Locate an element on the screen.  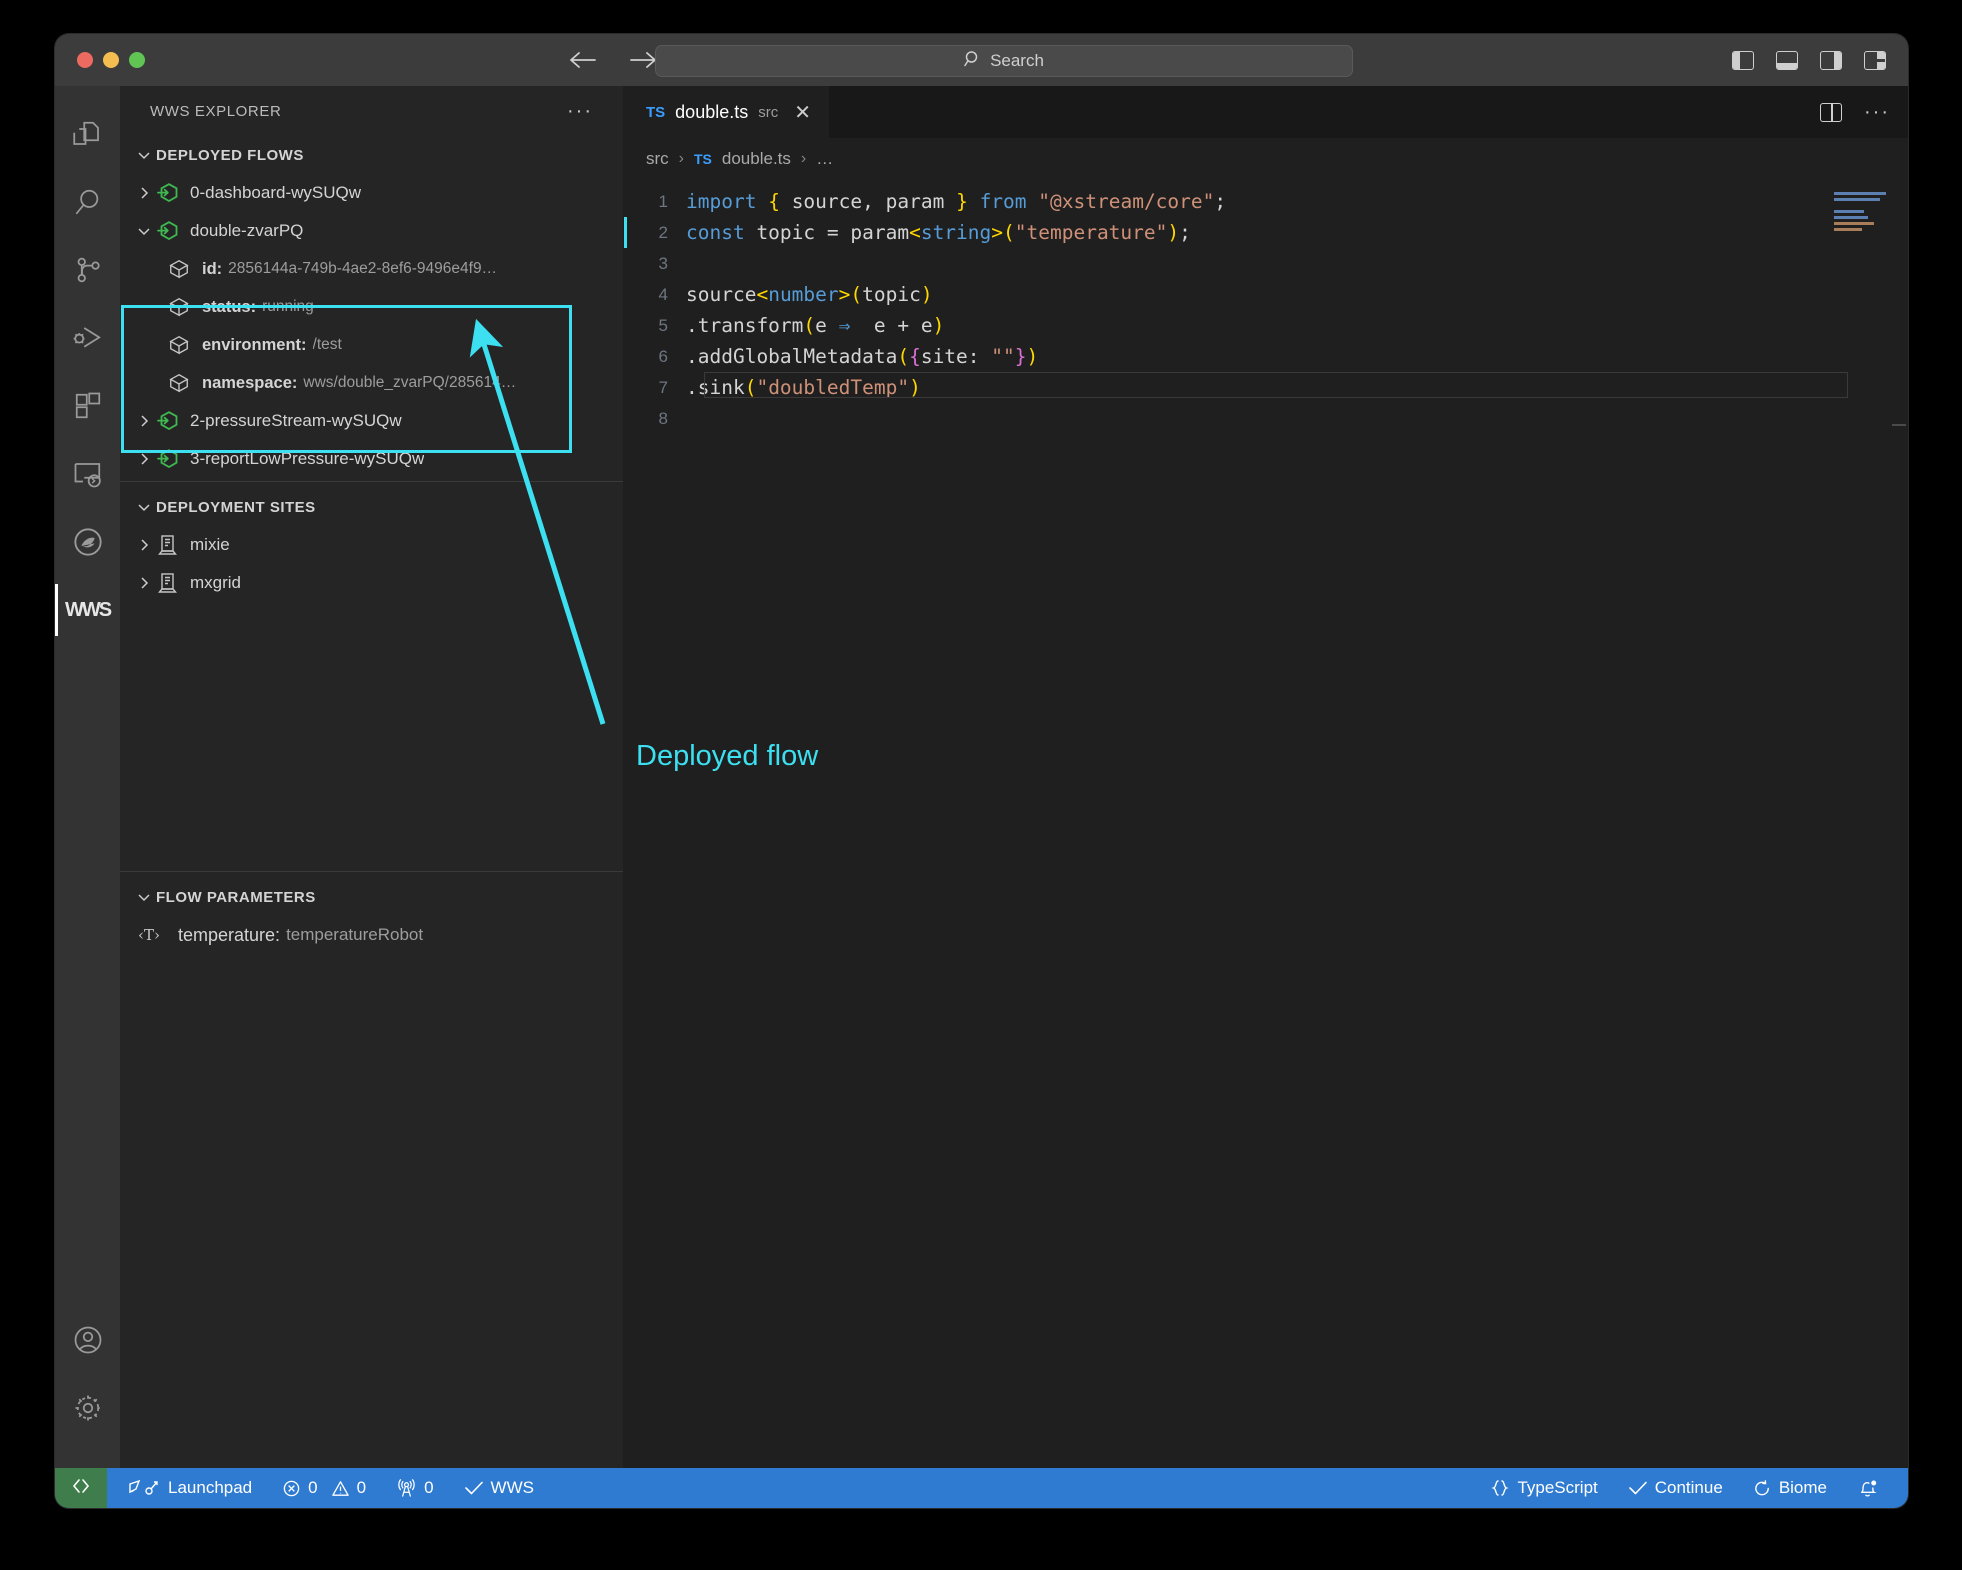
flow-property-environment: environment: /test is located at coordinates (371, 345).